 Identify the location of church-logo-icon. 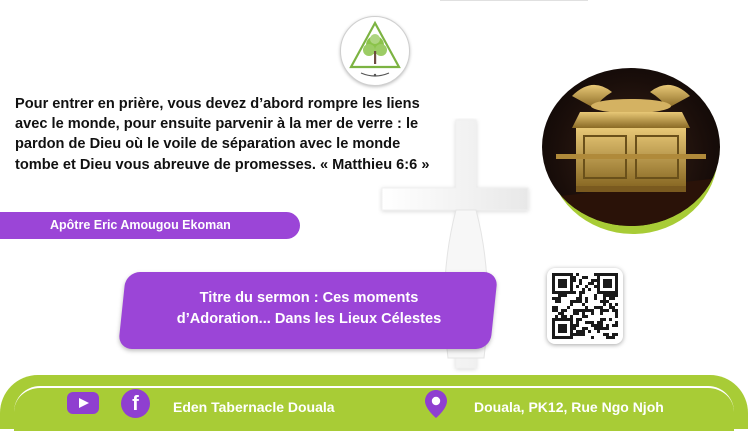
(375, 51).